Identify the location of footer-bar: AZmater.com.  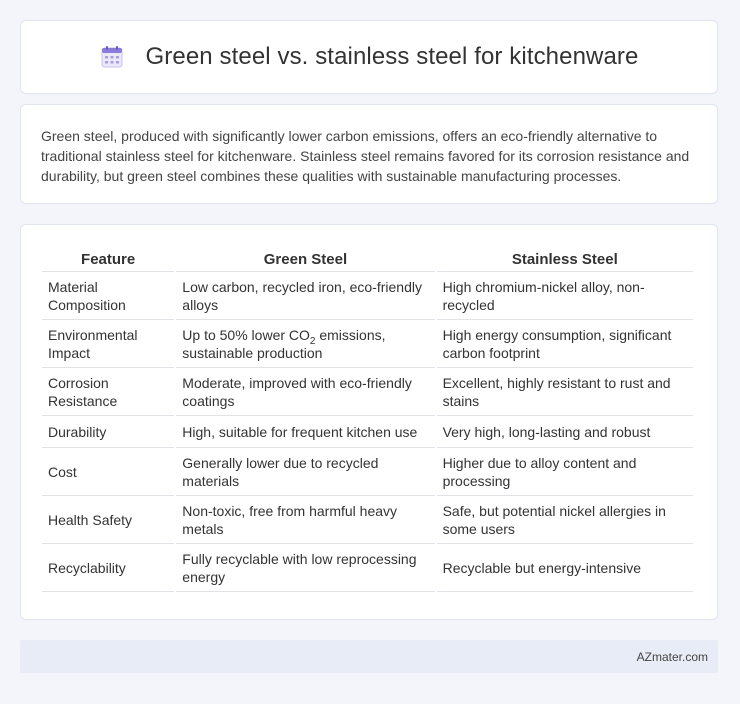
(369, 656).